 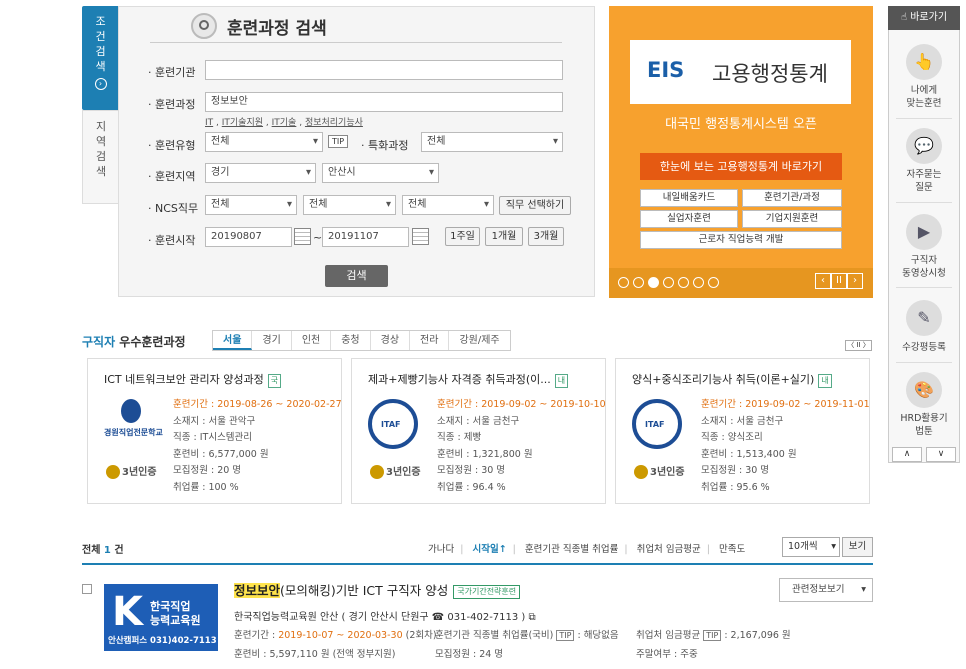 I want to click on institution-logo: 경원직업전문학교, so click(x=133, y=424).